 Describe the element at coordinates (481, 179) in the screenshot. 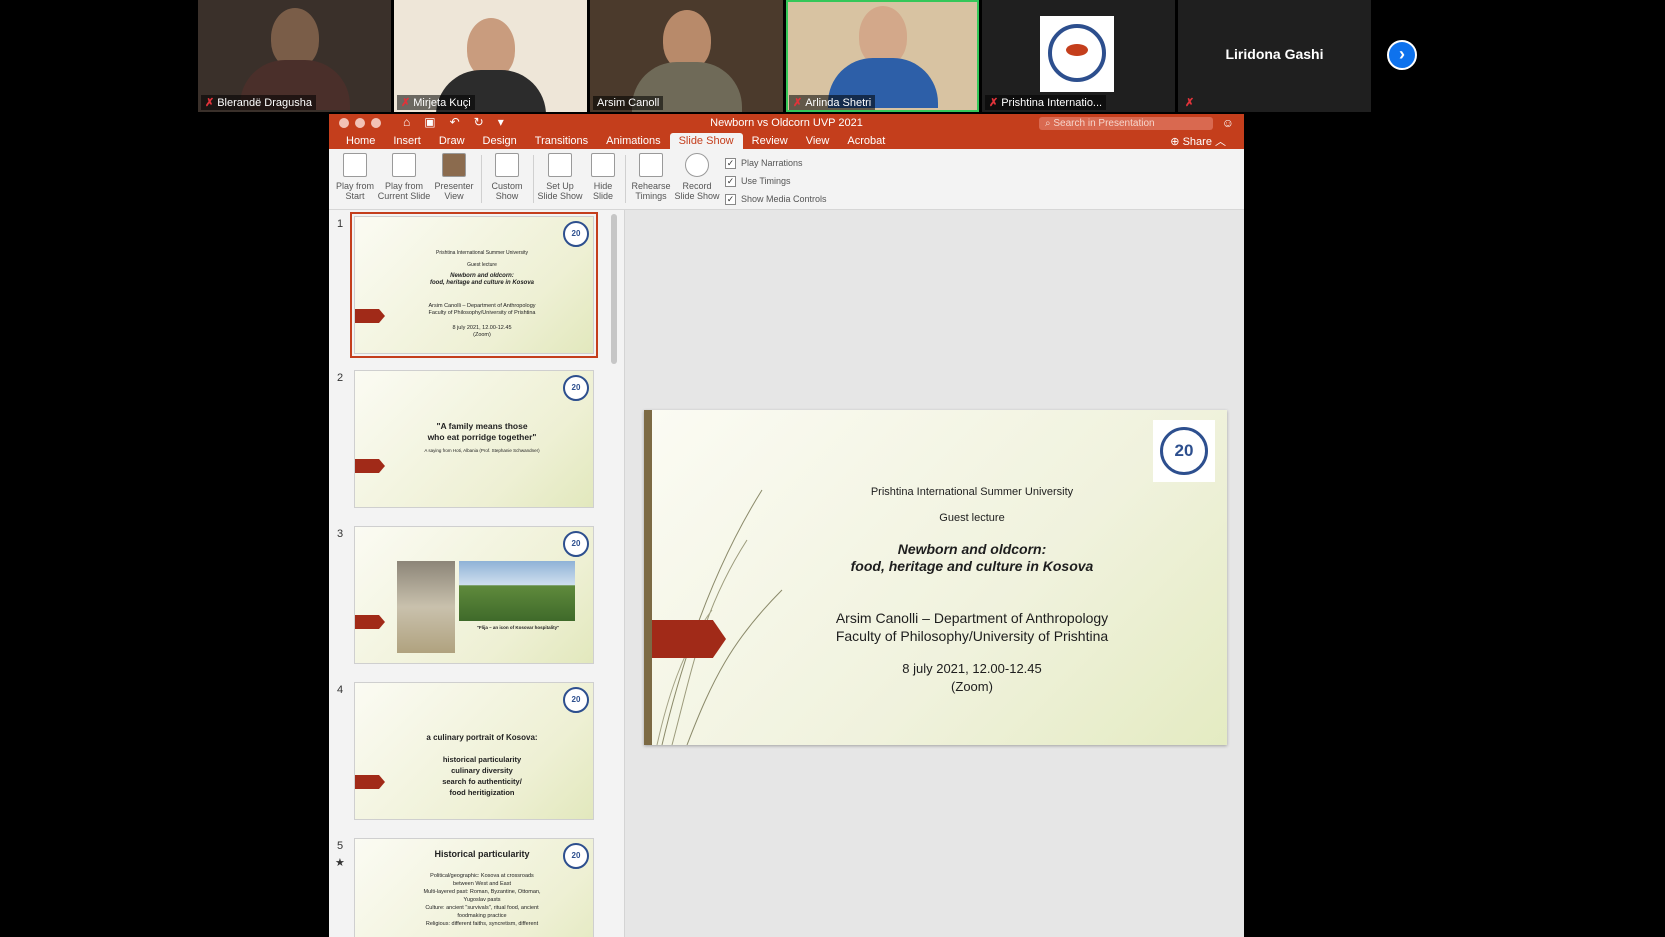

I see `ribbon-divider` at that location.